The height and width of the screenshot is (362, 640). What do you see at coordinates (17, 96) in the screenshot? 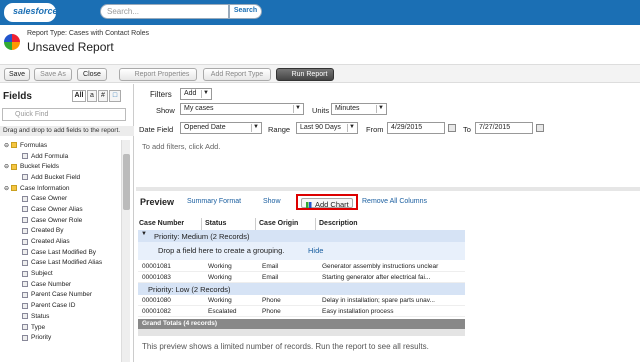
I see `fields-title: Fields` at bounding box center [17, 96].